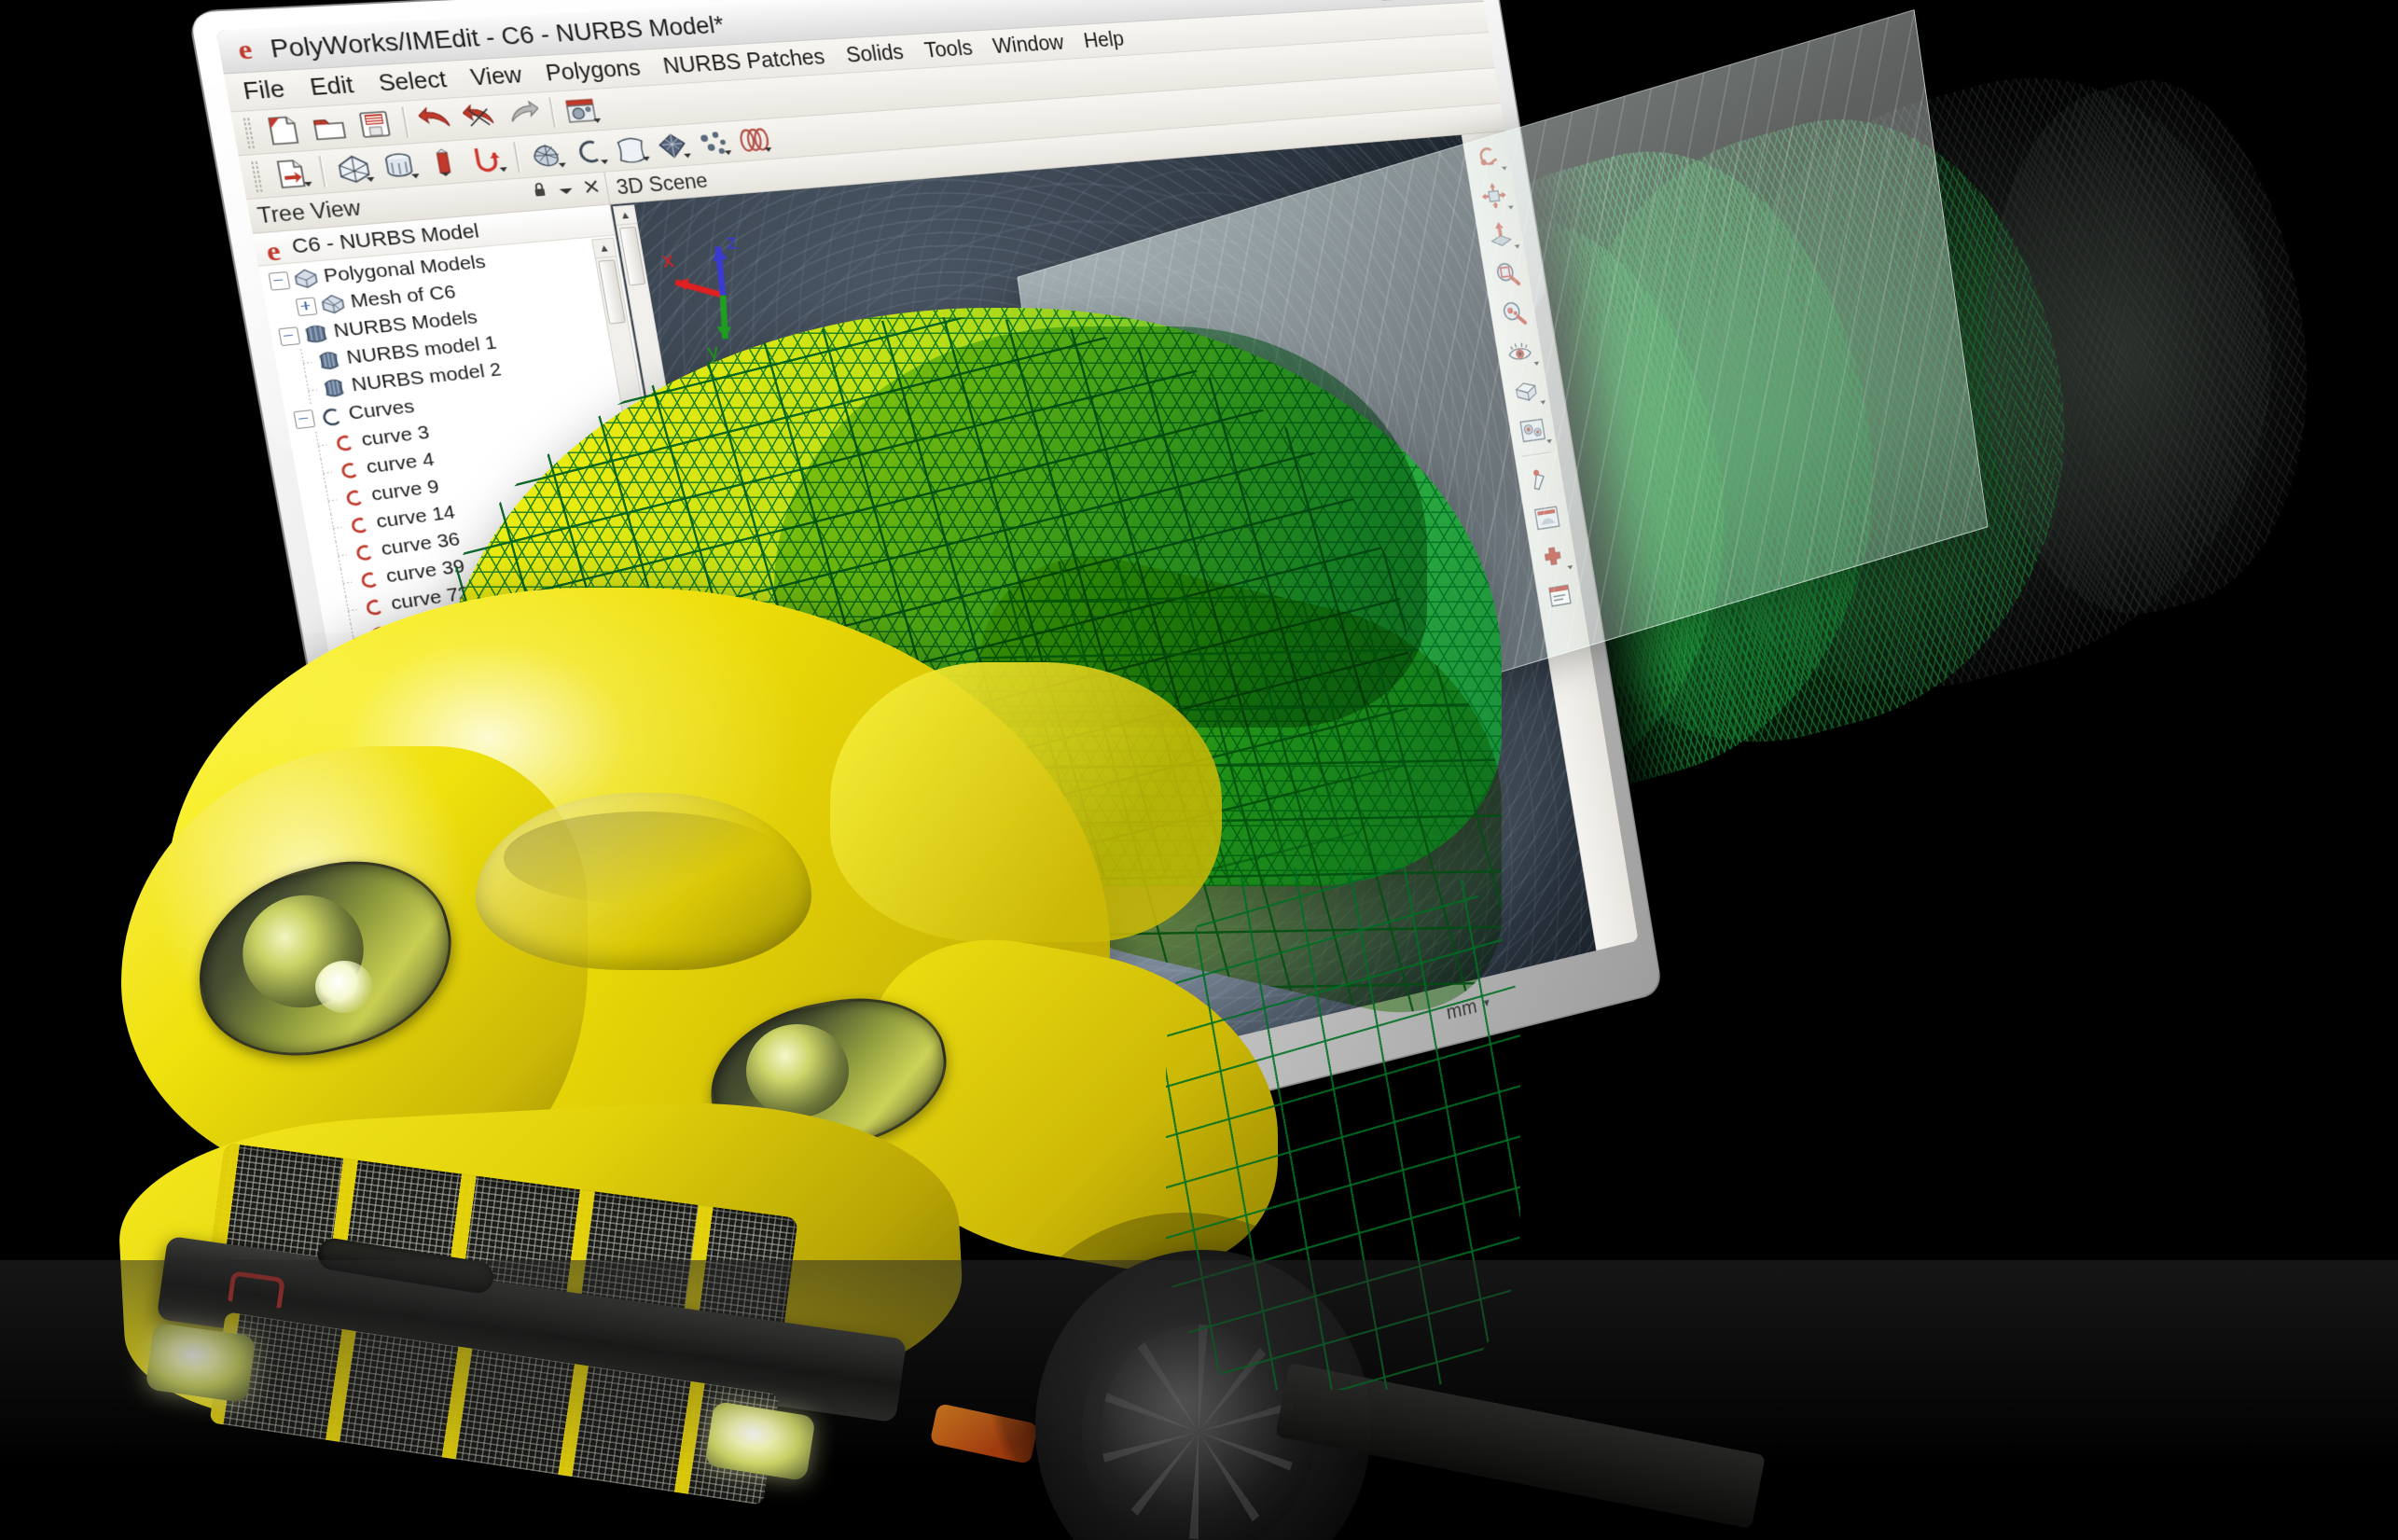 The height and width of the screenshot is (1540, 2398). What do you see at coordinates (413, 81) in the screenshot?
I see `menu-select: Select` at bounding box center [413, 81].